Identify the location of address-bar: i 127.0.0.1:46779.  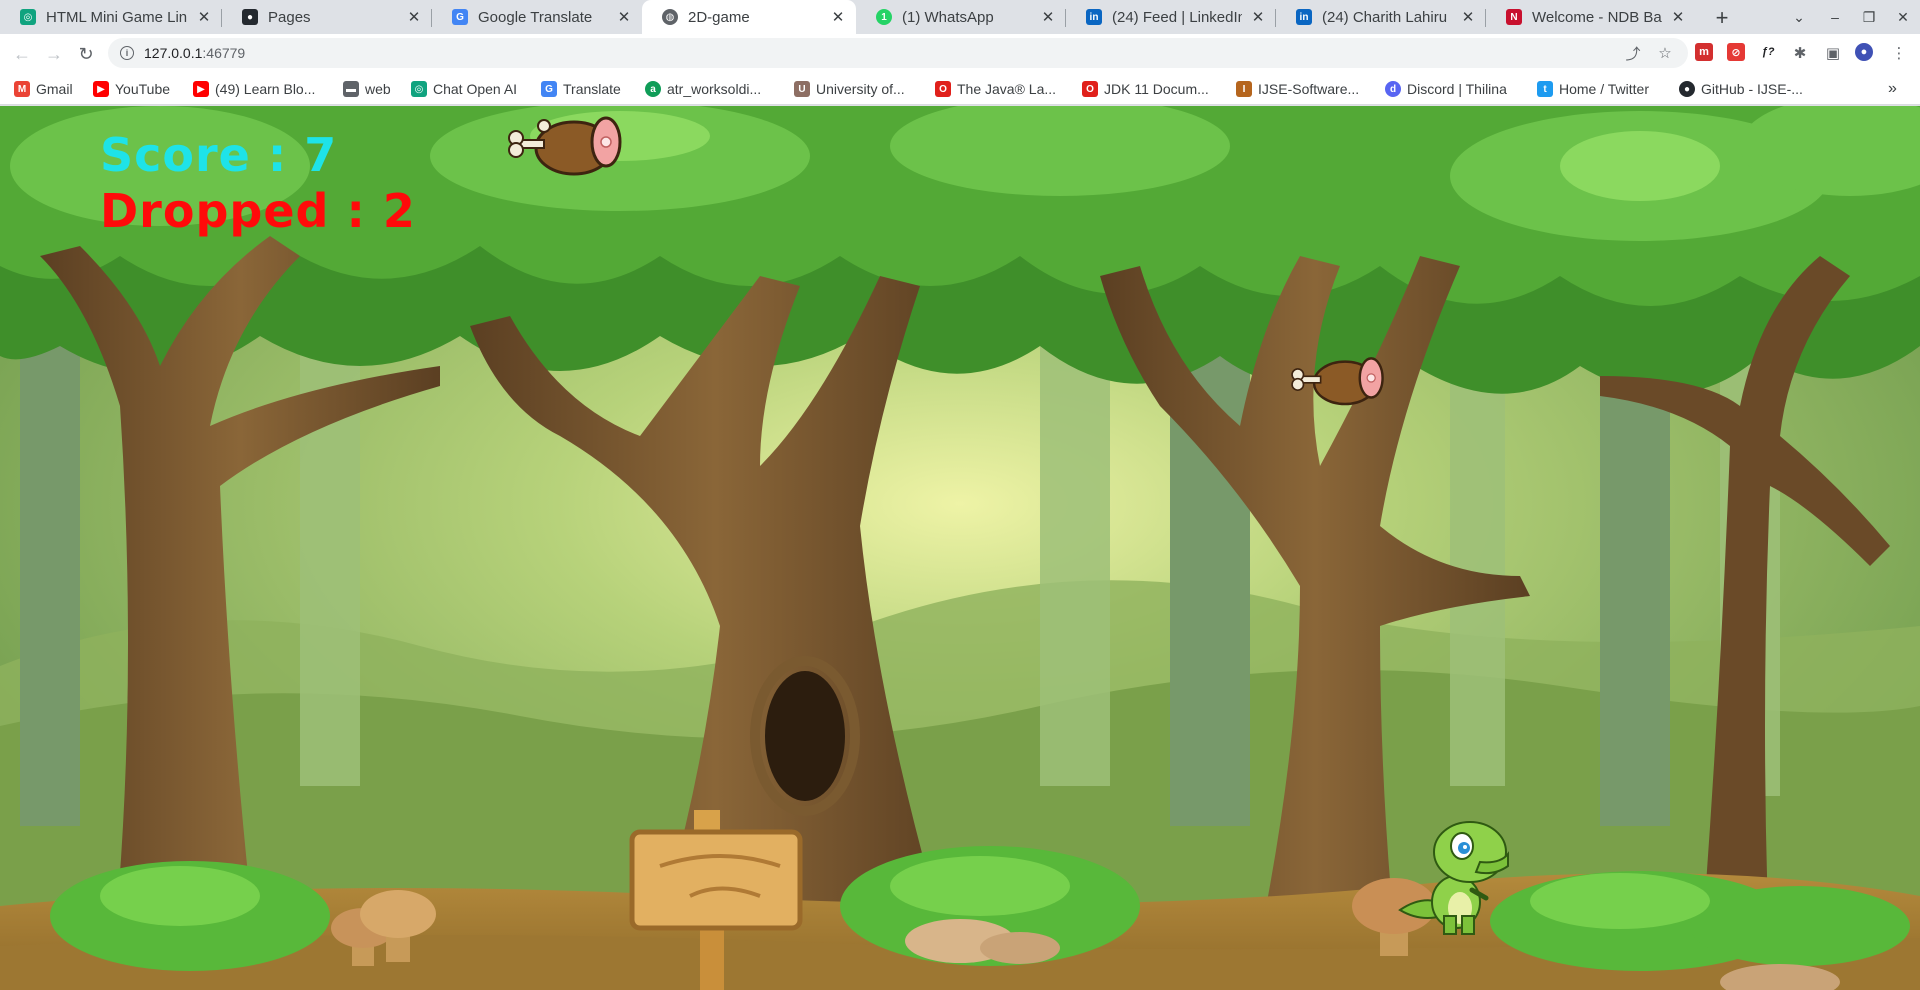
(898, 53).